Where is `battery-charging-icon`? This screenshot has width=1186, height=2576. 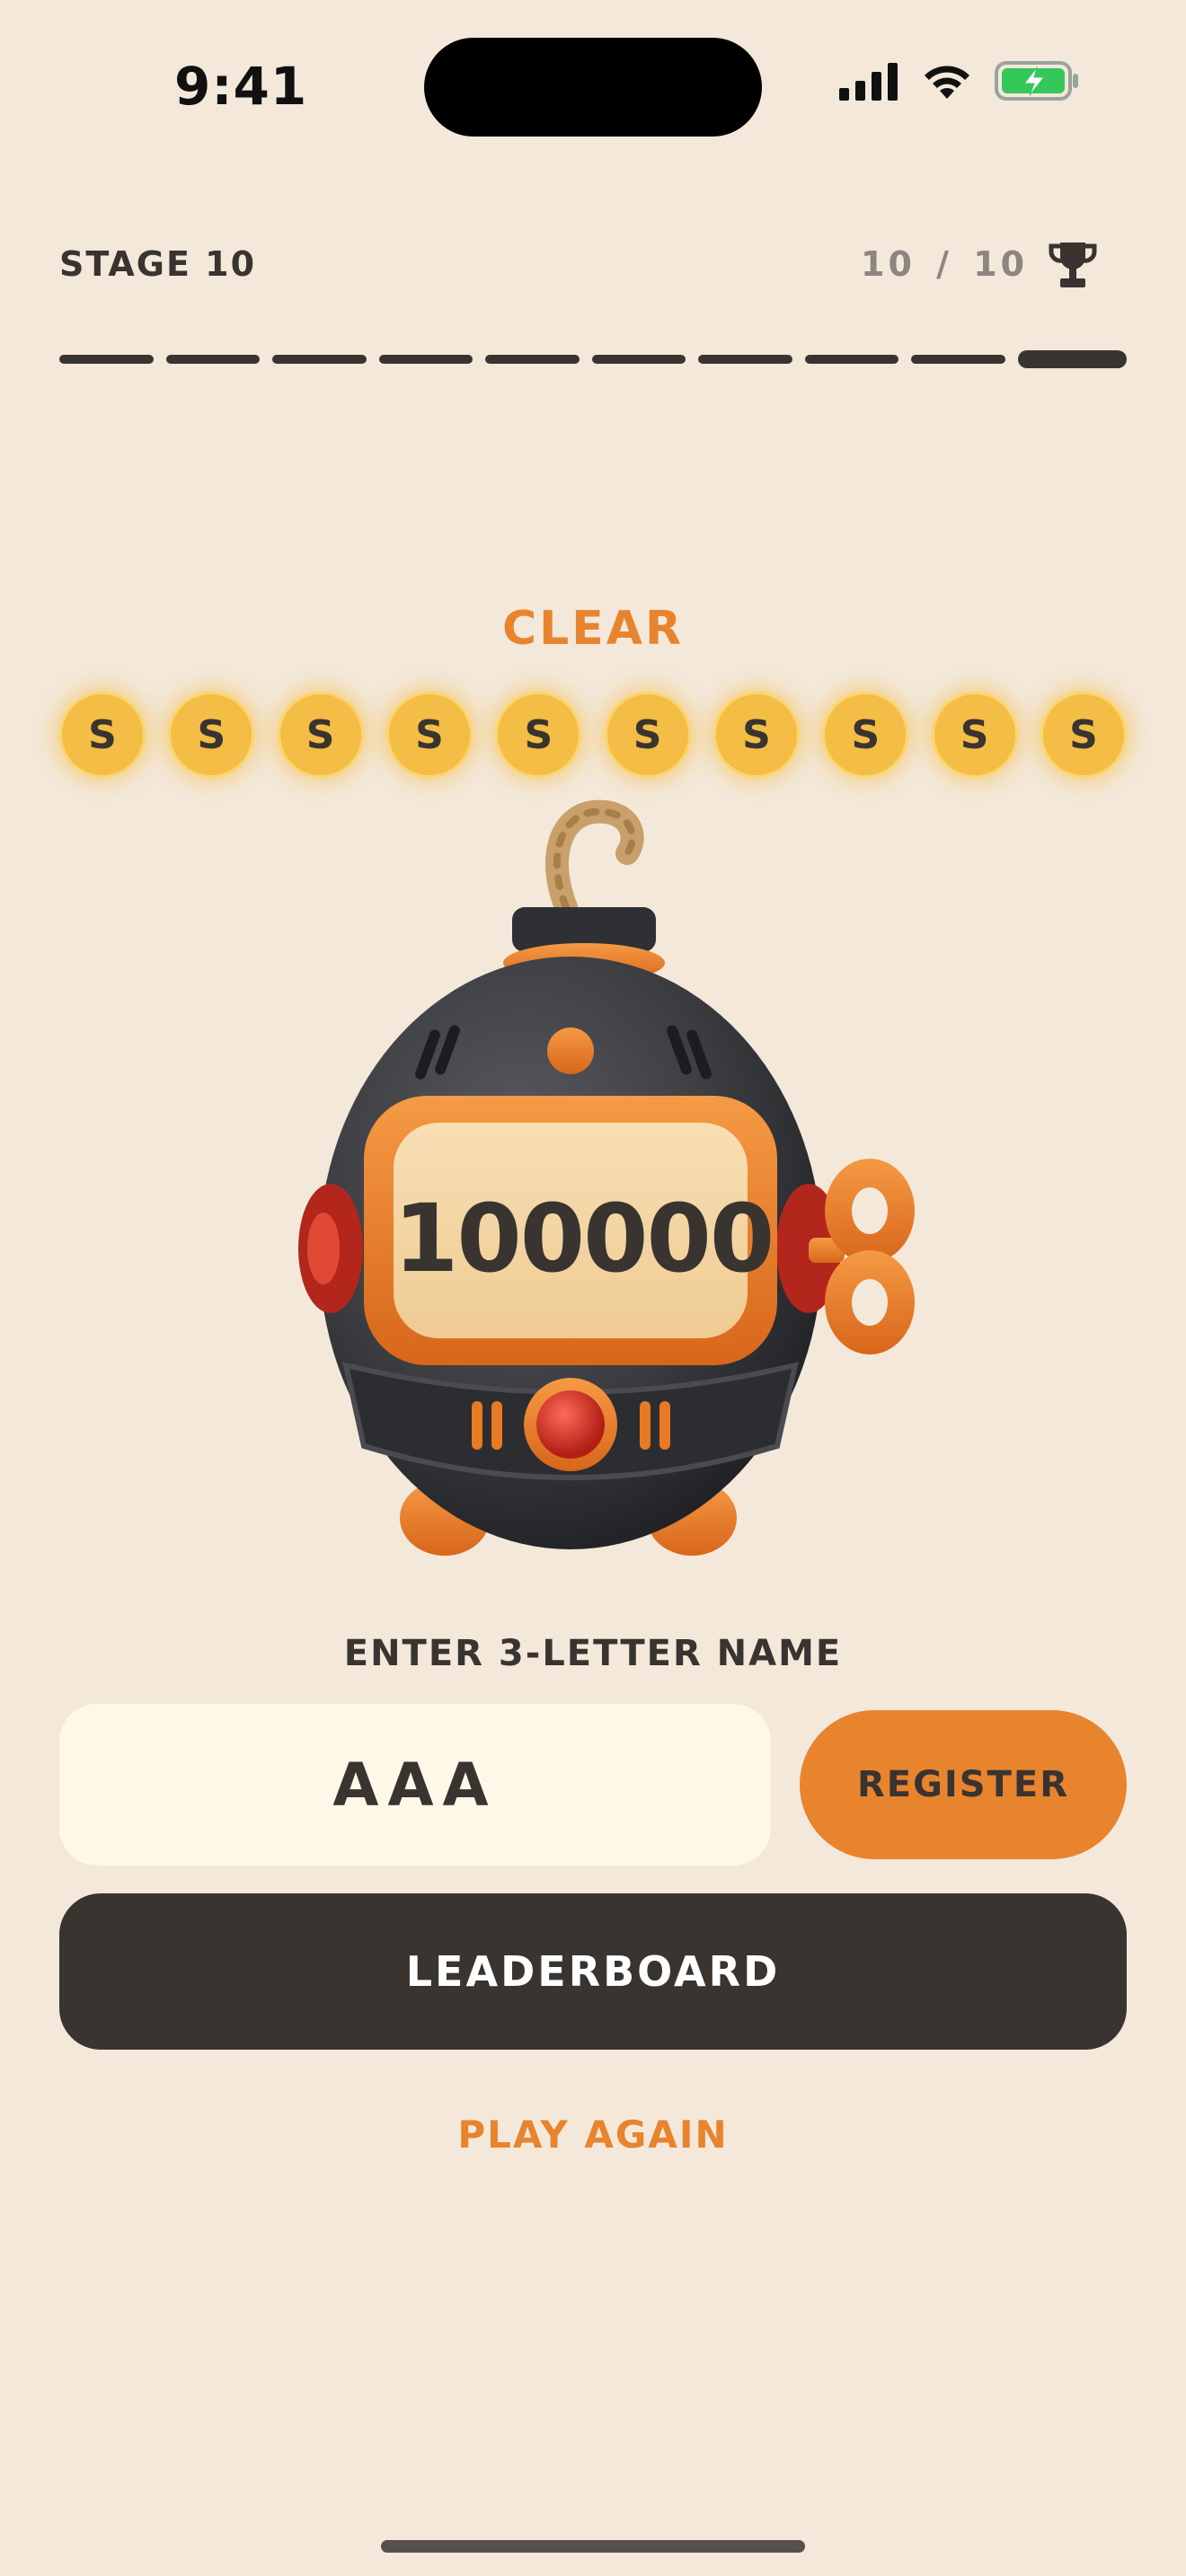
battery-charging-icon is located at coordinates (1036, 81).